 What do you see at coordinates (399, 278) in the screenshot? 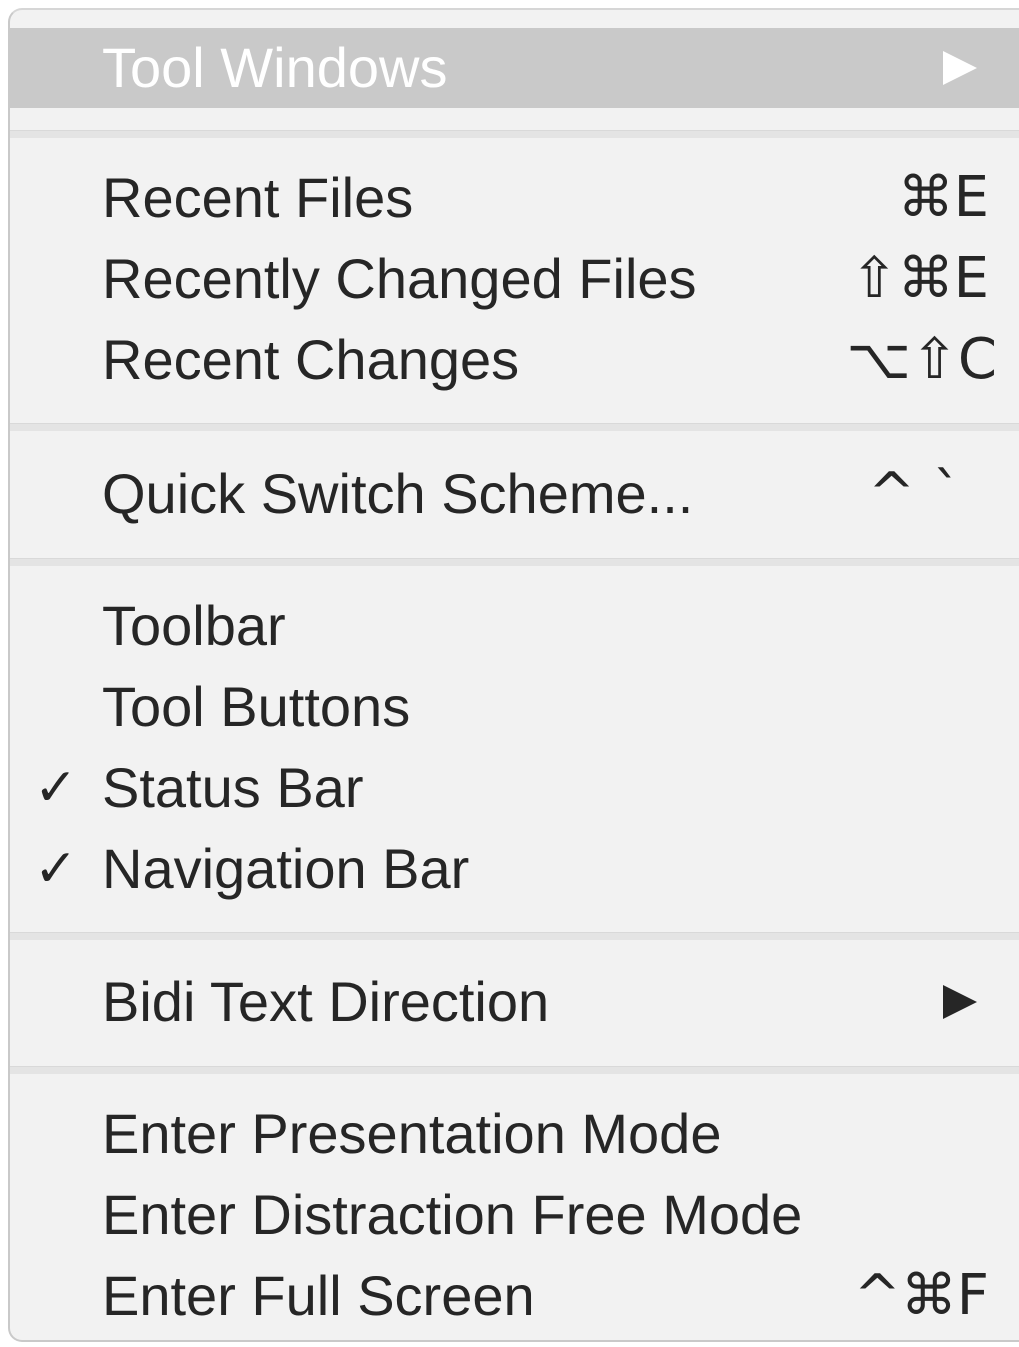
I see `menu-item-label: Recently Changed Files` at bounding box center [399, 278].